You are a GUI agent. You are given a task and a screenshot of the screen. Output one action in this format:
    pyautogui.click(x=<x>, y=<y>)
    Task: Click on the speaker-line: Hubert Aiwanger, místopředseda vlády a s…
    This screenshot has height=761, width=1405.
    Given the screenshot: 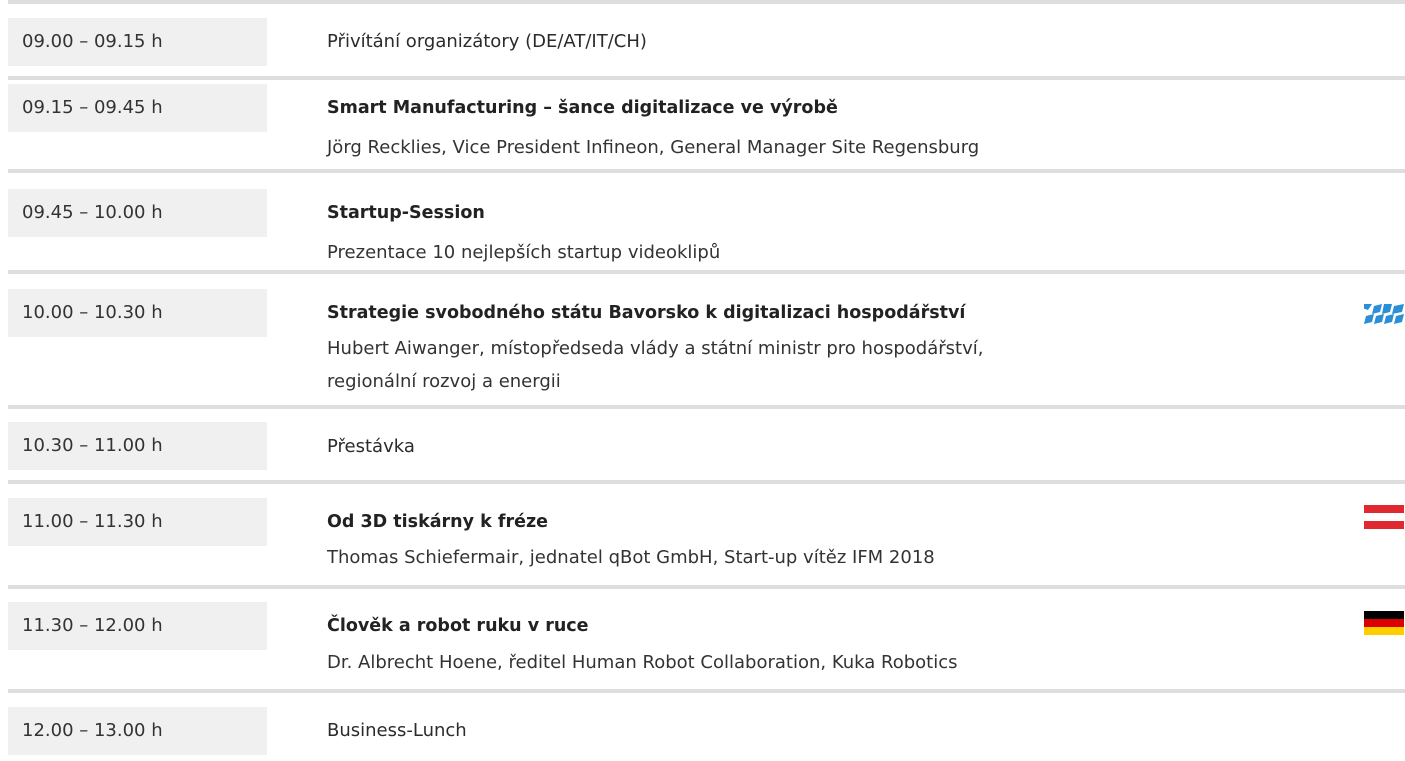 What is the action you would take?
    pyautogui.click(x=655, y=348)
    